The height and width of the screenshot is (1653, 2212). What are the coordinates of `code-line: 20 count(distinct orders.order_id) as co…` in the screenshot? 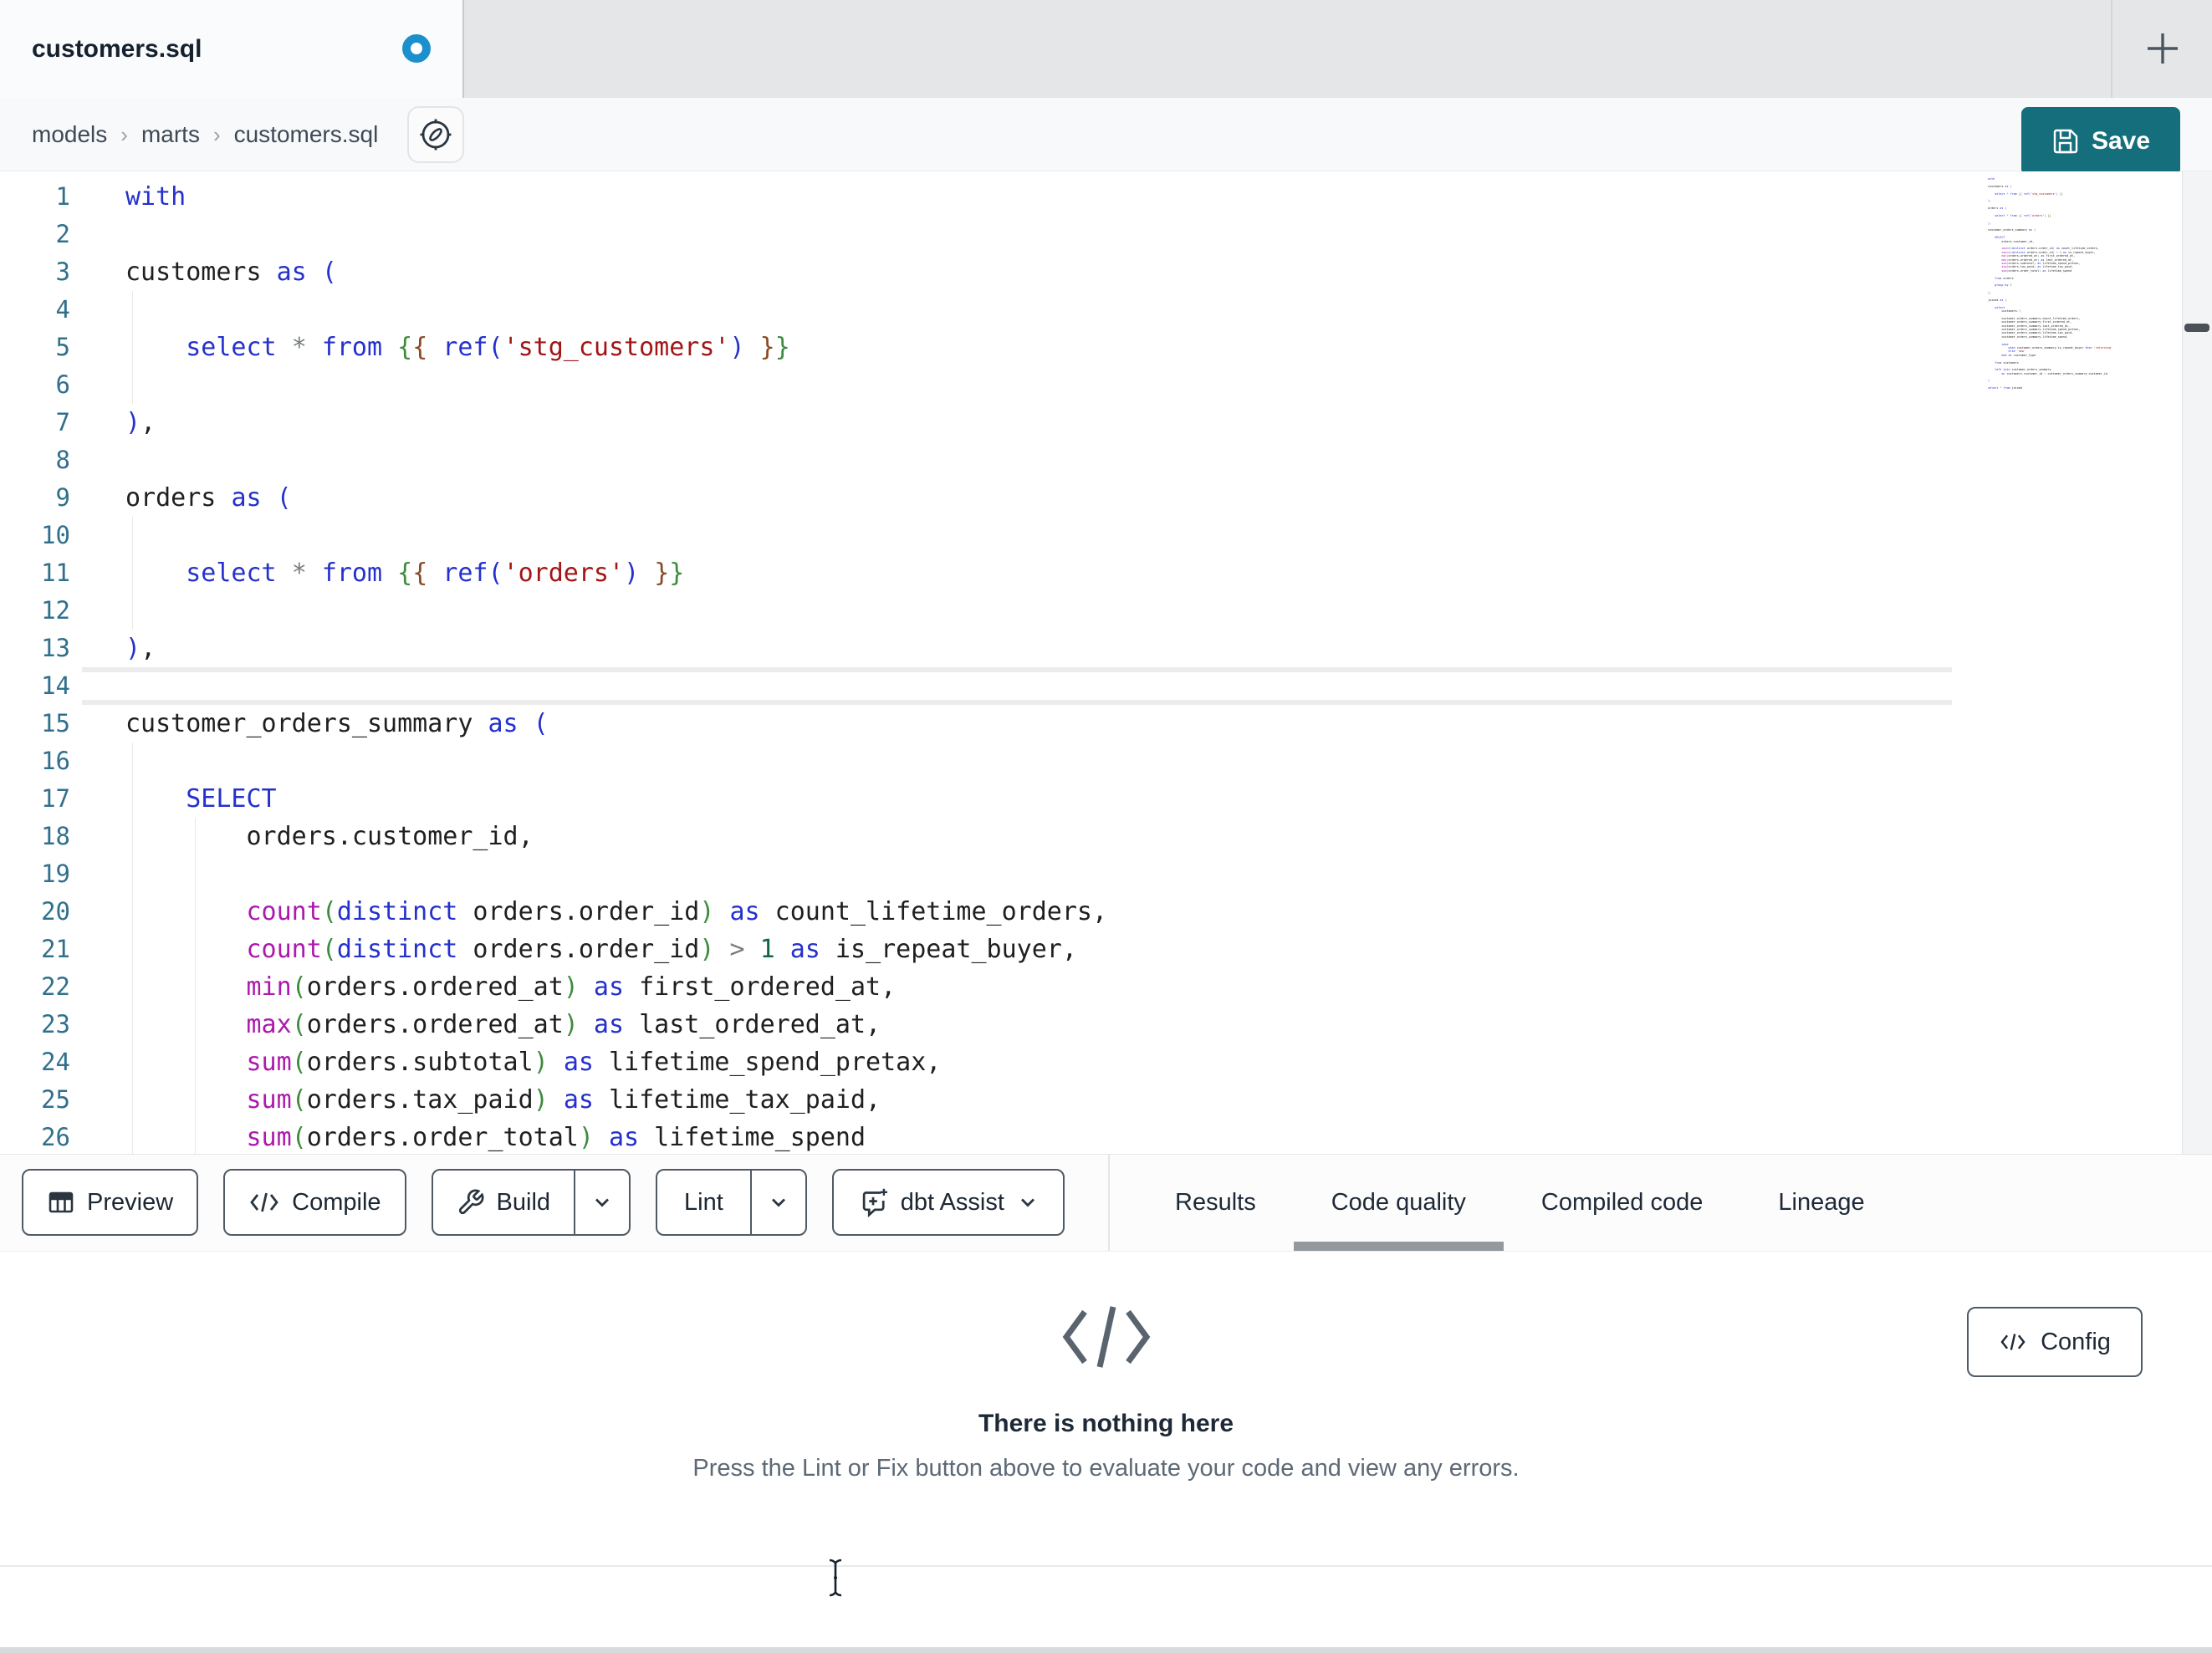 It's located at (1091, 912).